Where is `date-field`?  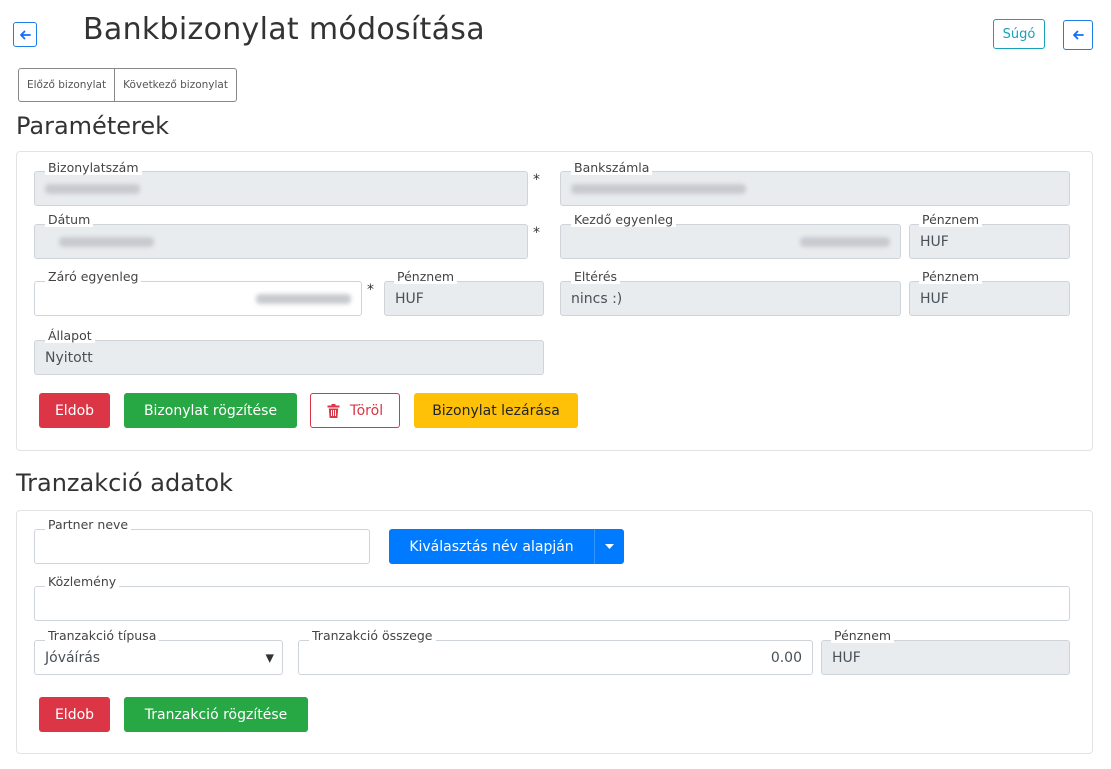
date-field is located at coordinates (281, 241).